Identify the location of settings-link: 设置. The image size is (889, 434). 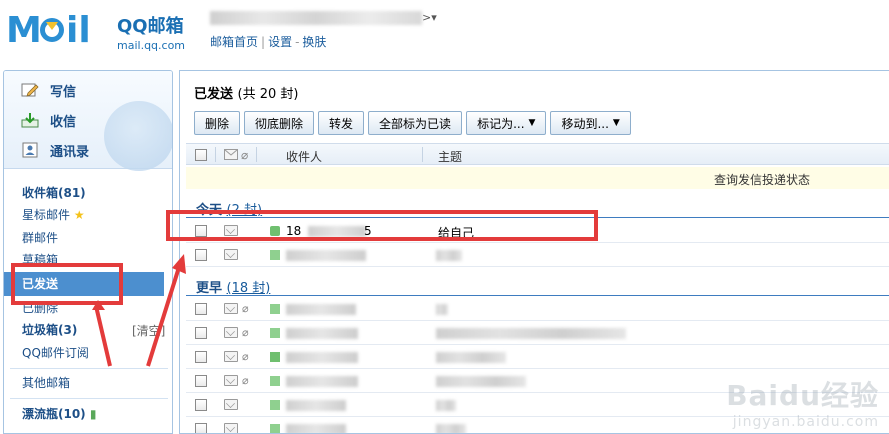
(280, 42).